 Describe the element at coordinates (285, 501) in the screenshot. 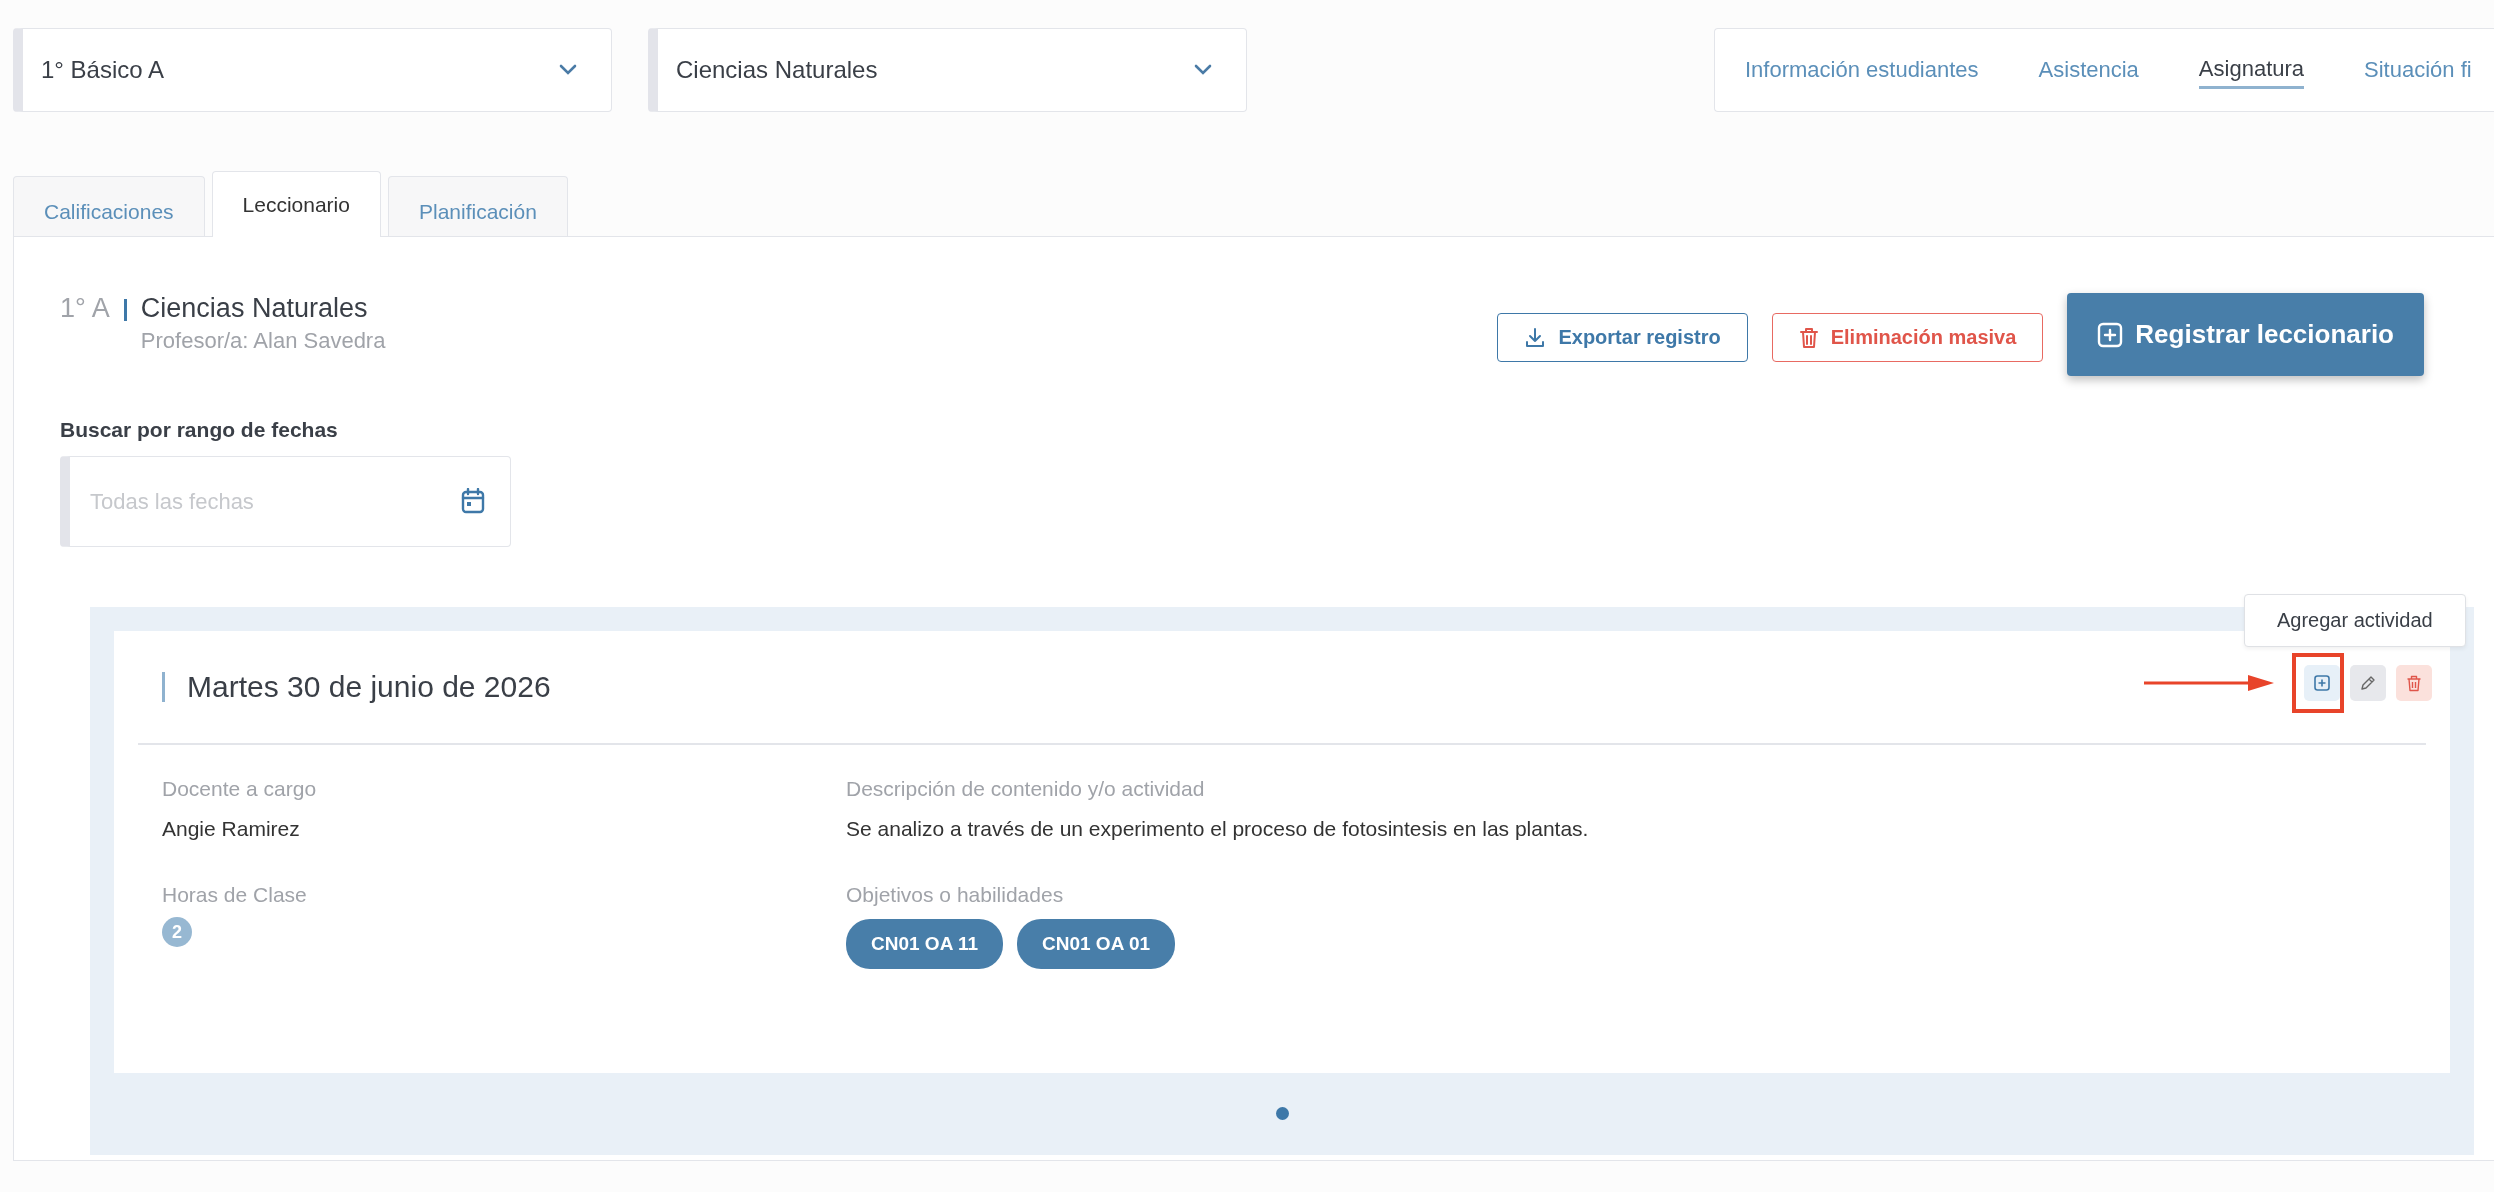

I see `date-range-field: Todas las fechas` at that location.